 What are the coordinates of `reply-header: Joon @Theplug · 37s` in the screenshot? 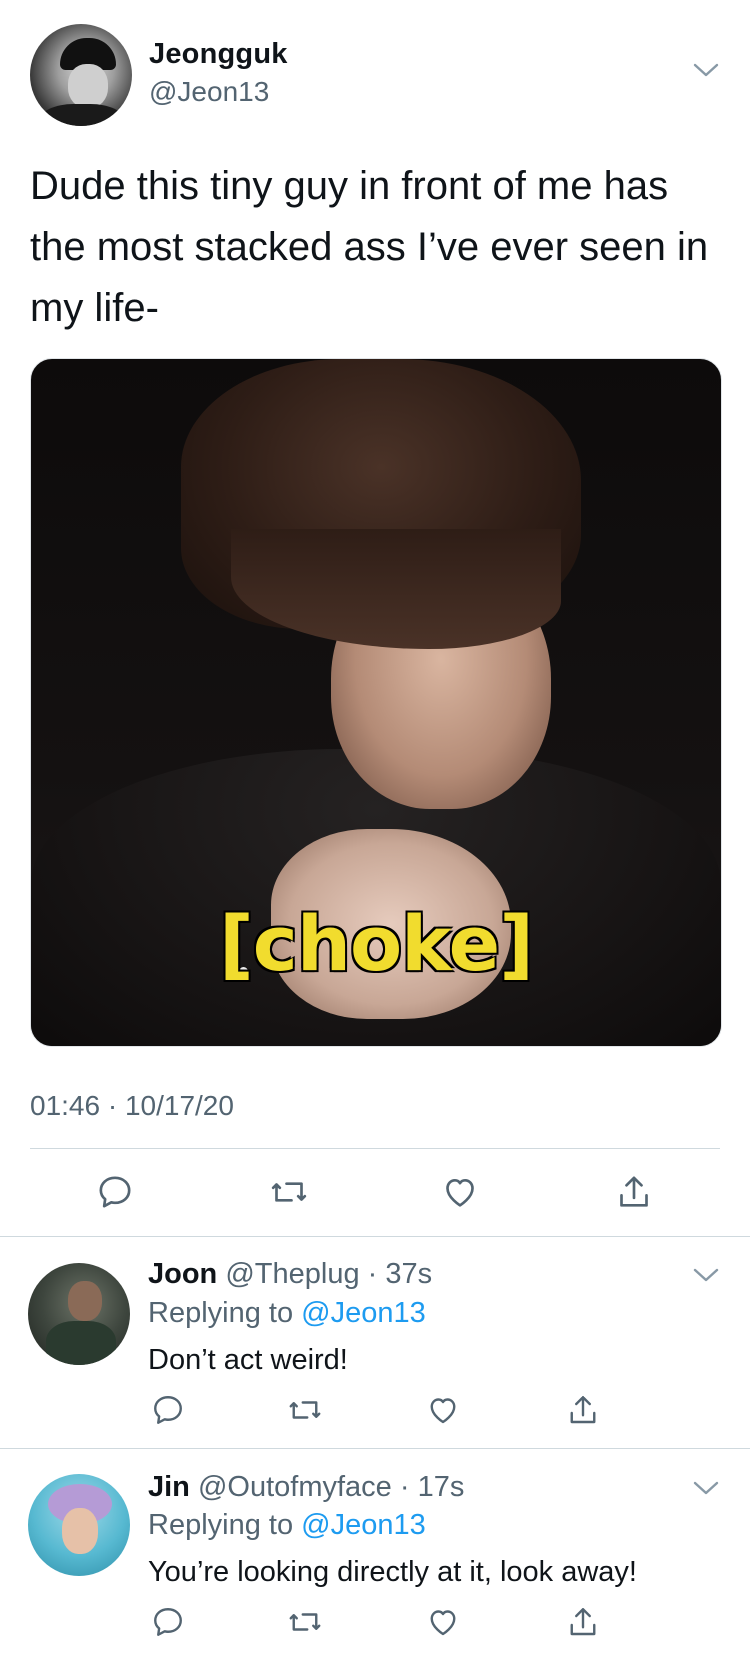 It's located at (290, 1274).